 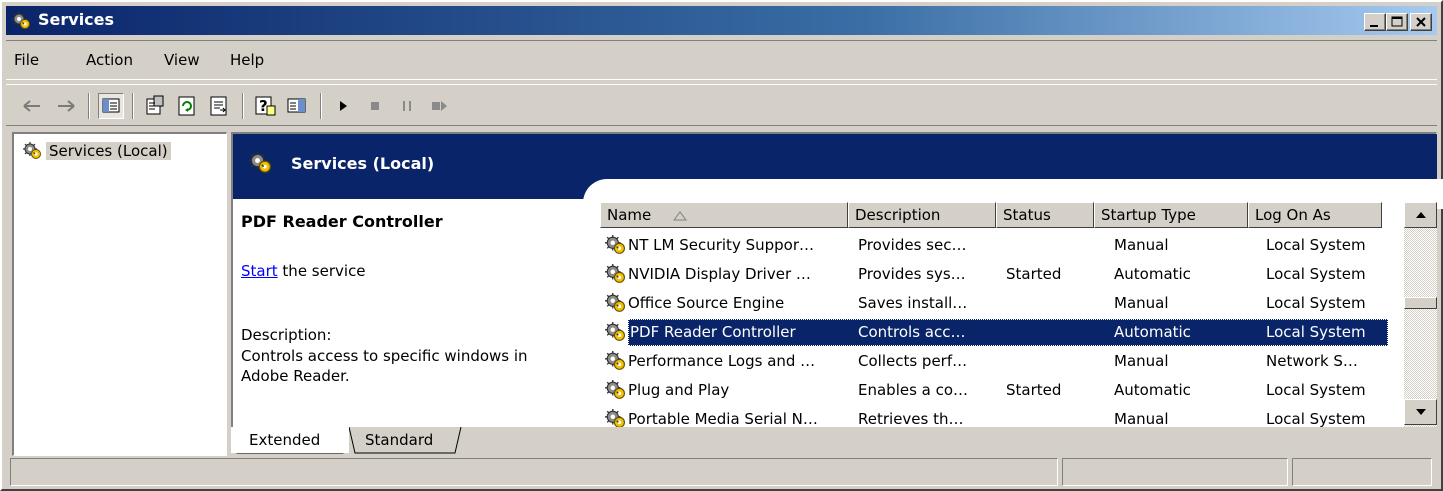 I want to click on toolbar: ?, so click(x=721, y=105).